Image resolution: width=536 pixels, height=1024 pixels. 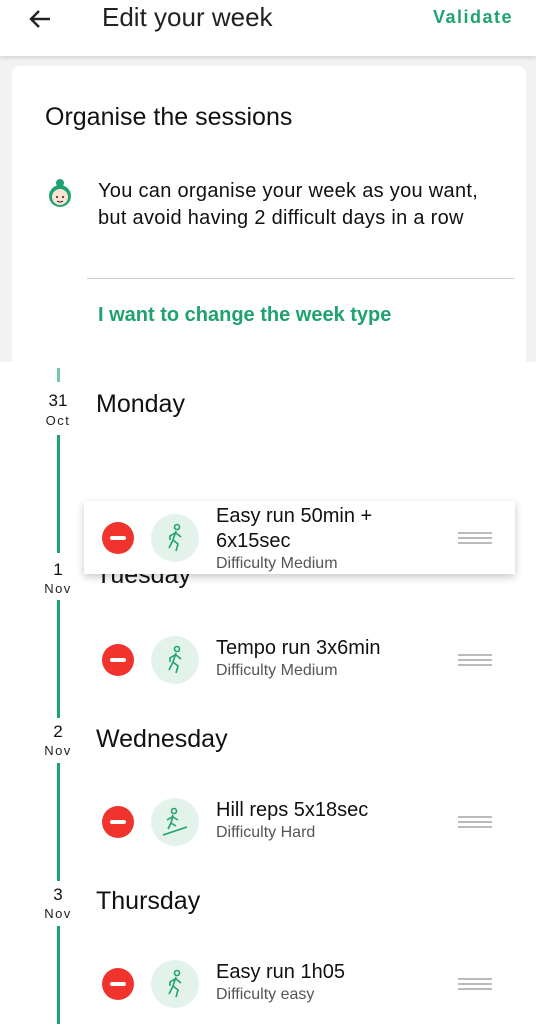 What do you see at coordinates (292, 810) in the screenshot?
I see `session-title: Hill reps 5x18sec` at bounding box center [292, 810].